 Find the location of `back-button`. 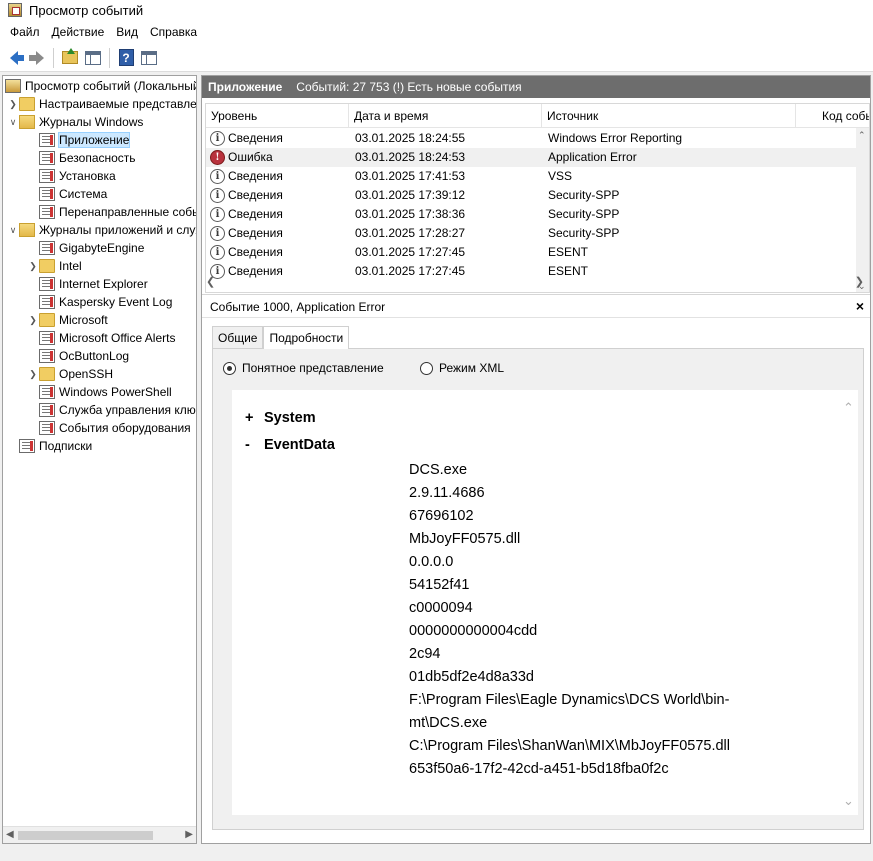

back-button is located at coordinates (14, 58).